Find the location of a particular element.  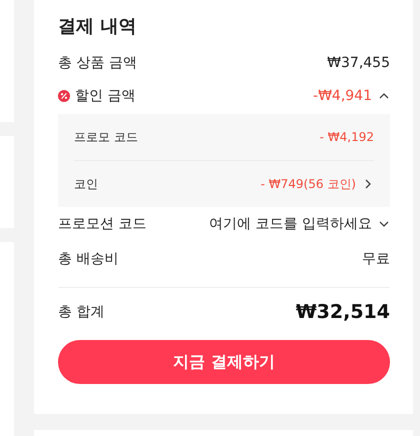

percent-badge-icon is located at coordinates (64, 96).